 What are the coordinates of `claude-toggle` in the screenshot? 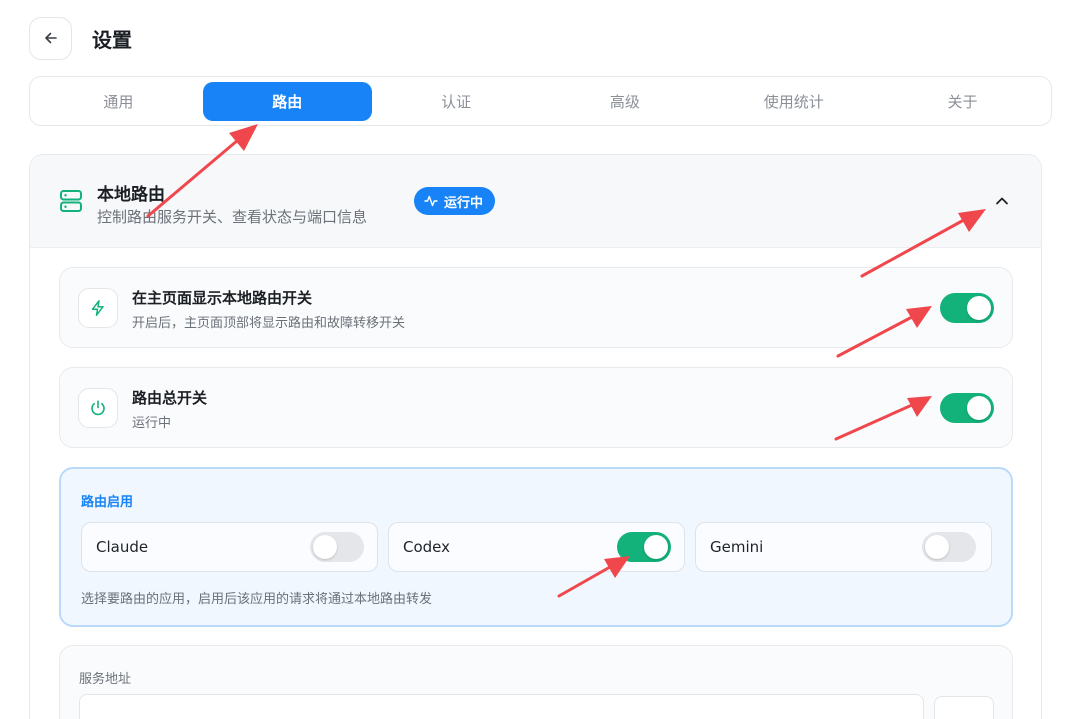 It's located at (337, 547).